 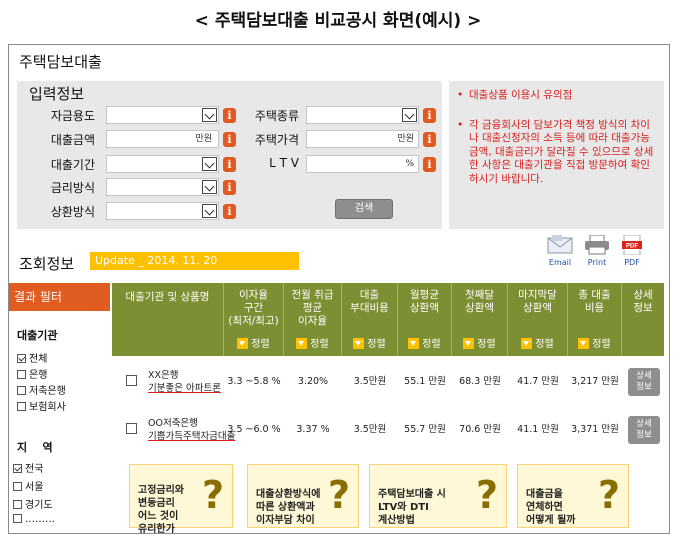 What do you see at coordinates (480, 319) in the screenshot?
I see `column-header-first-month: 첫째달 상환액정렬` at bounding box center [480, 319].